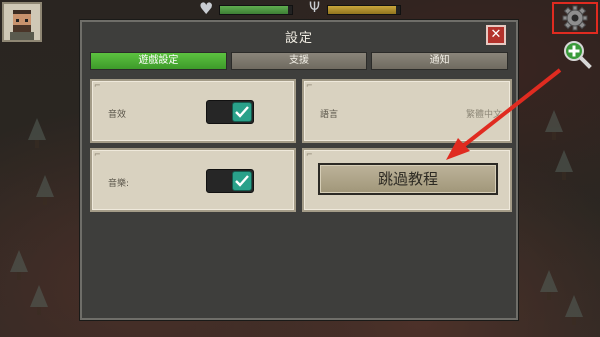 The height and width of the screenshot is (337, 600). Describe the element at coordinates (230, 181) in the screenshot. I see `music-toggle` at that location.